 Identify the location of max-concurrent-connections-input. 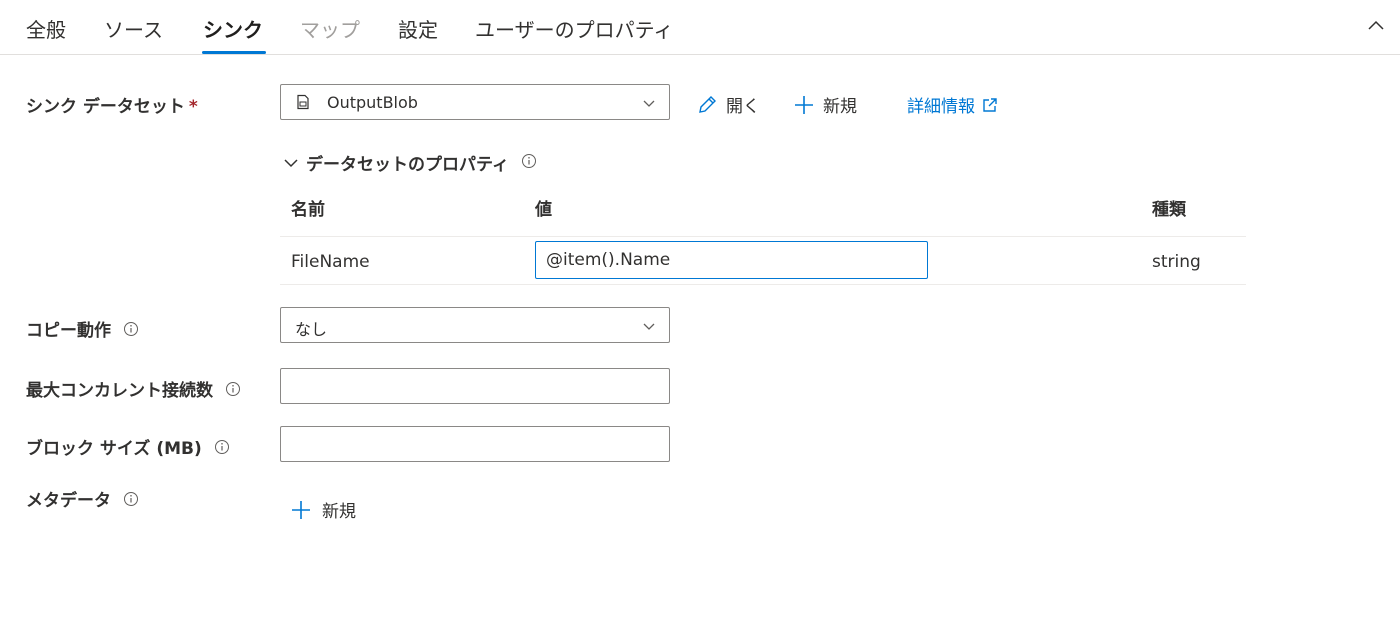
(475, 386).